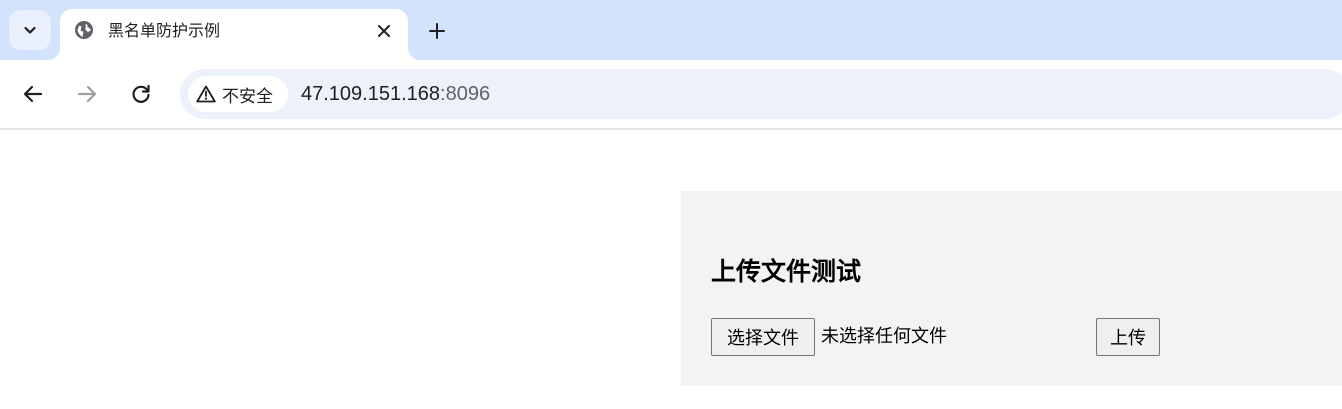 The image size is (1342, 409). I want to click on upload-submit-button: 上传, so click(1128, 337).